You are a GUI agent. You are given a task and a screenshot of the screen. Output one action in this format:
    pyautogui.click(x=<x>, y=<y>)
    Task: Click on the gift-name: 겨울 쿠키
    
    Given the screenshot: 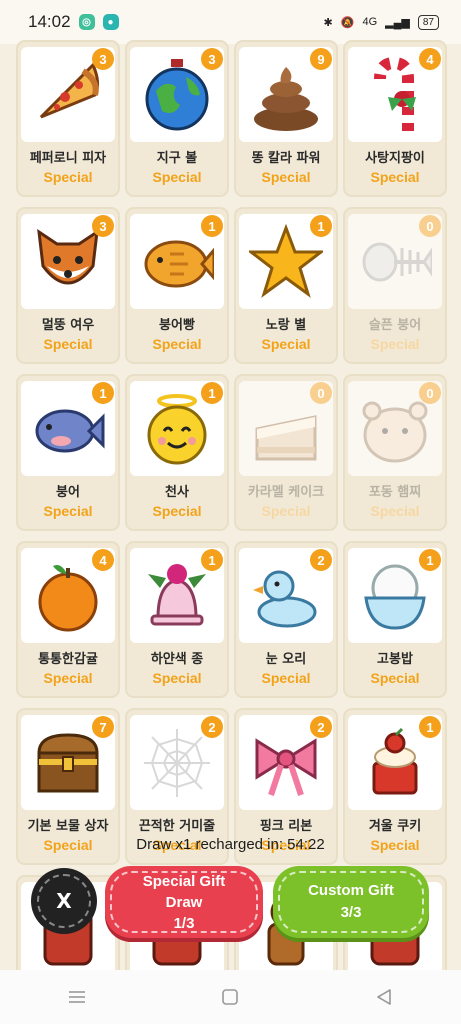 What is the action you would take?
    pyautogui.click(x=395, y=826)
    